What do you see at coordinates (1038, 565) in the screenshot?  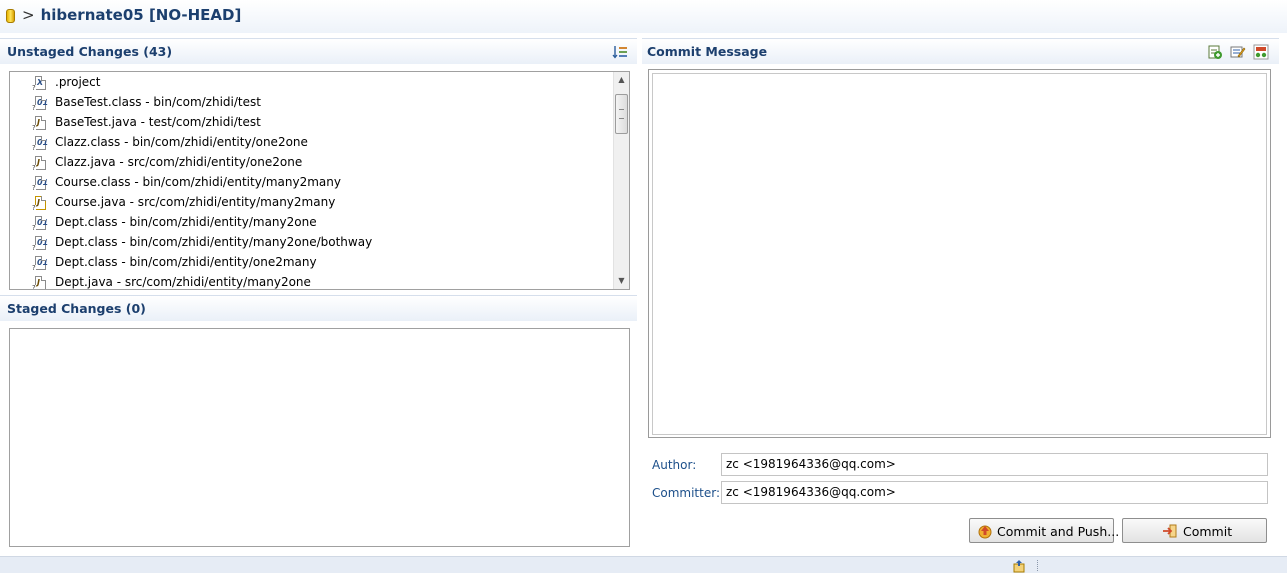 I see `status-separator` at bounding box center [1038, 565].